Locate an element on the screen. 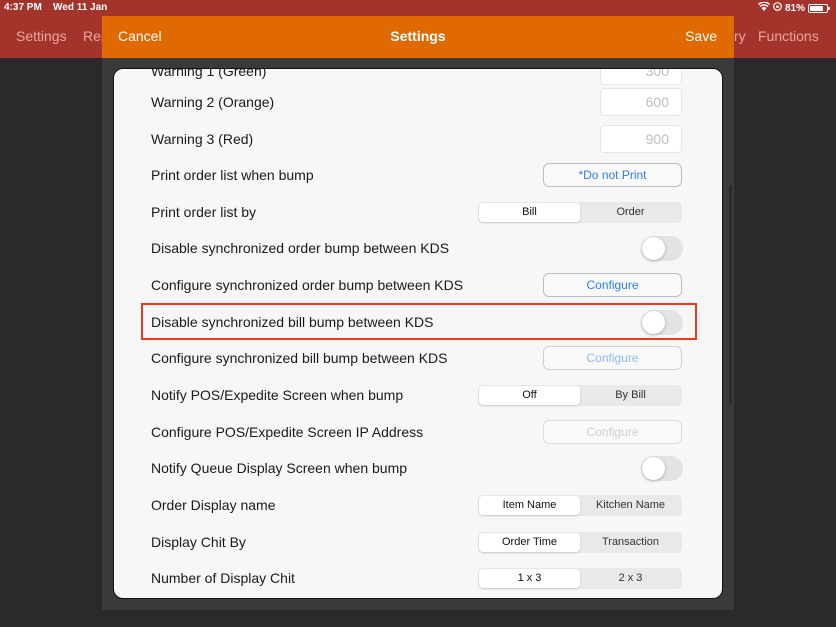 Image resolution: width=836 pixels, height=627 pixels. segment-kitchen-name: Kitchen Name is located at coordinates (630, 505).